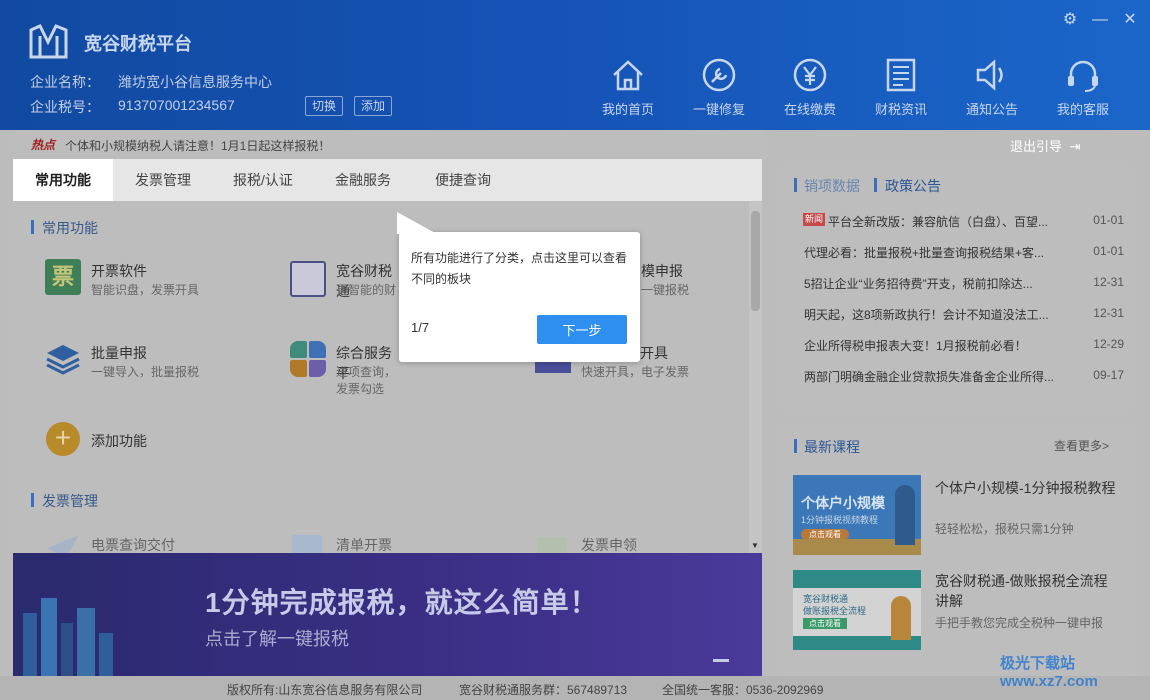  What do you see at coordinates (857, 515) in the screenshot?
I see `course-thumbnail: 个体户小规模 1分钟报税视频教程 点击观看` at bounding box center [857, 515].